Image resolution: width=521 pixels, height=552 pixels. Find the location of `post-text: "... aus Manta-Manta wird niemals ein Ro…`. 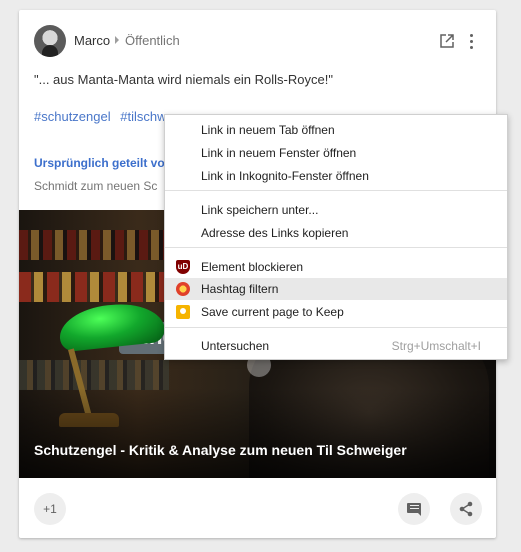

post-text: "... aus Manta-Manta wird niemals ein Ro… is located at coordinates (183, 79).